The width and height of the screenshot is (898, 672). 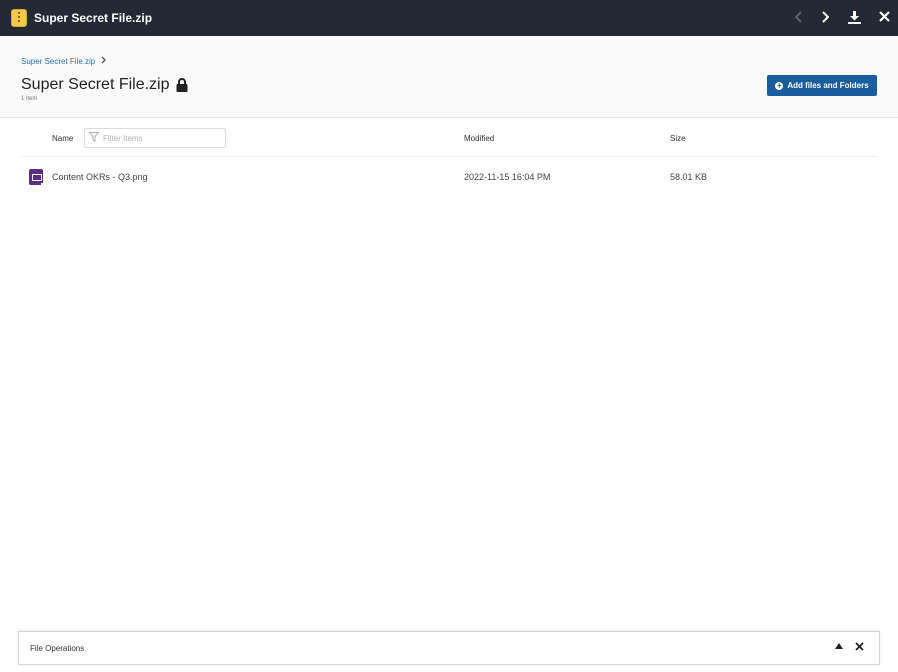 I want to click on file-operations-title: File Operations, so click(x=57, y=648).